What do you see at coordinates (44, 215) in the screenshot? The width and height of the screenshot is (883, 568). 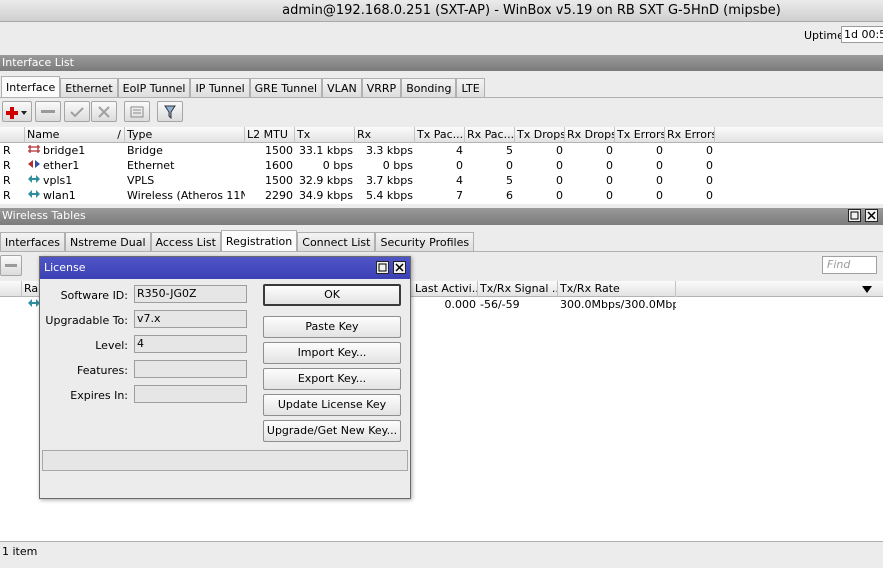 I see `wireless-tables-title: Wireless Tables` at bounding box center [44, 215].